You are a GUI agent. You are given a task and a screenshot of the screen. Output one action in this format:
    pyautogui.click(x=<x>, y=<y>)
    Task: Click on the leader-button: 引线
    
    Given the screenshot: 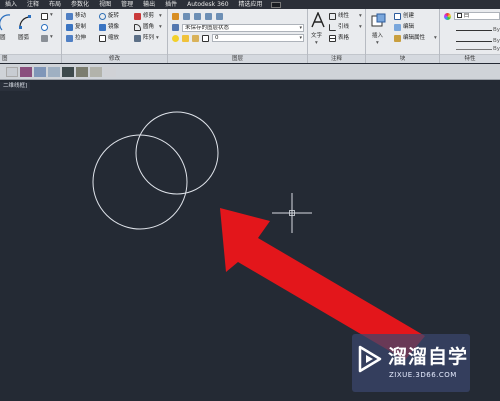 What is the action you would take?
    pyautogui.click(x=343, y=27)
    